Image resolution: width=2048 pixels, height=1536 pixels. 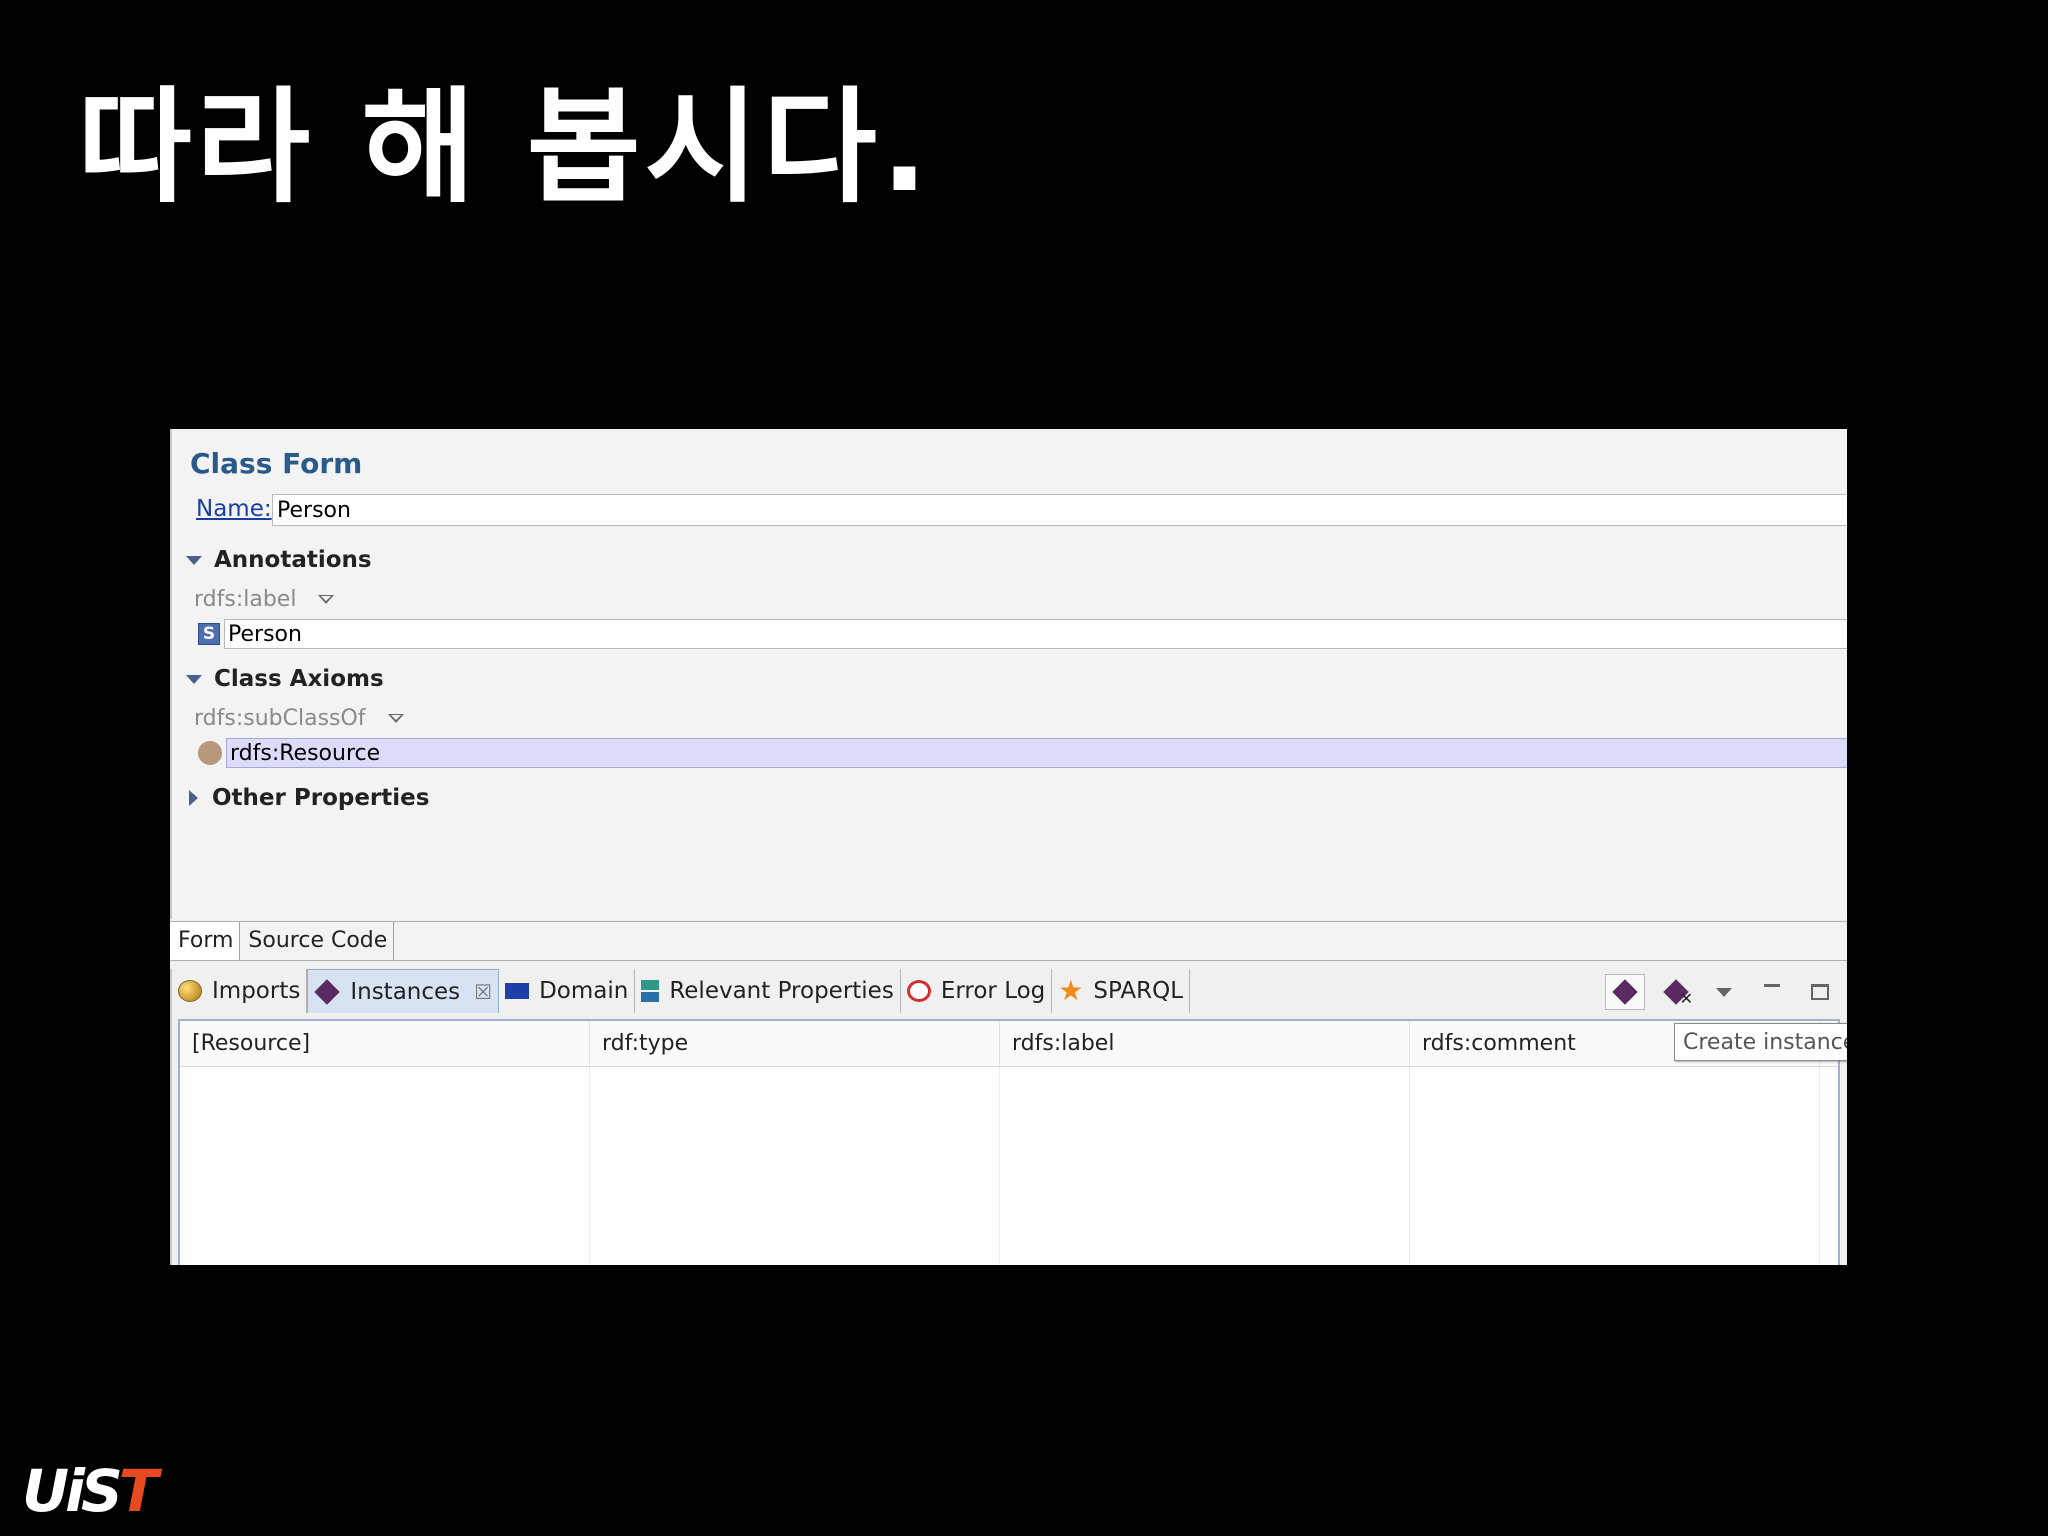 What do you see at coordinates (517, 991) in the screenshot?
I see `domain-icon` at bounding box center [517, 991].